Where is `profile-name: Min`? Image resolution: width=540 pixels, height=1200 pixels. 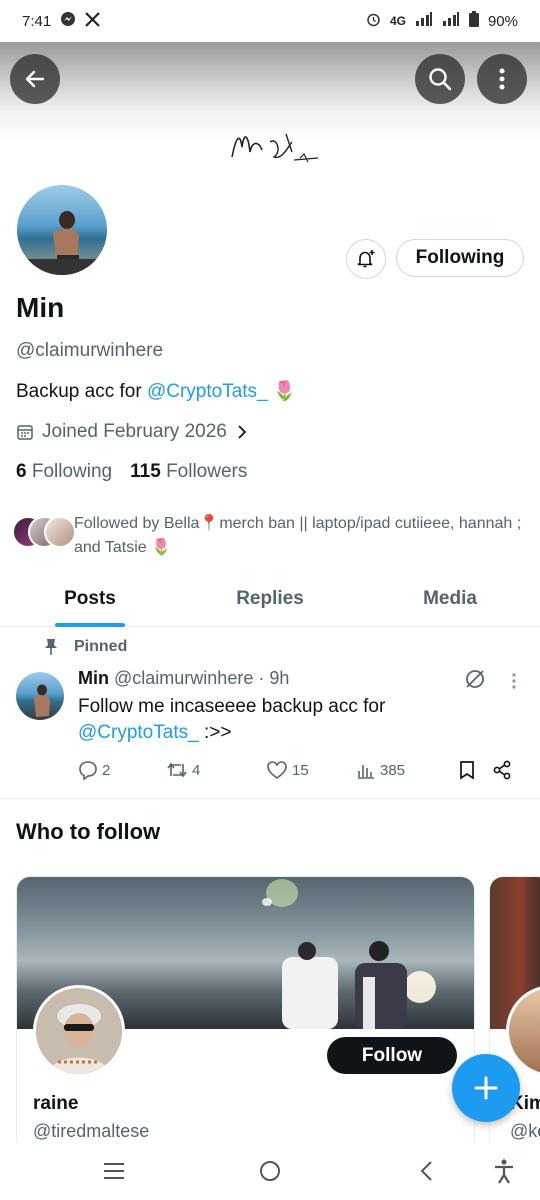
profile-name: Min is located at coordinates (40, 307).